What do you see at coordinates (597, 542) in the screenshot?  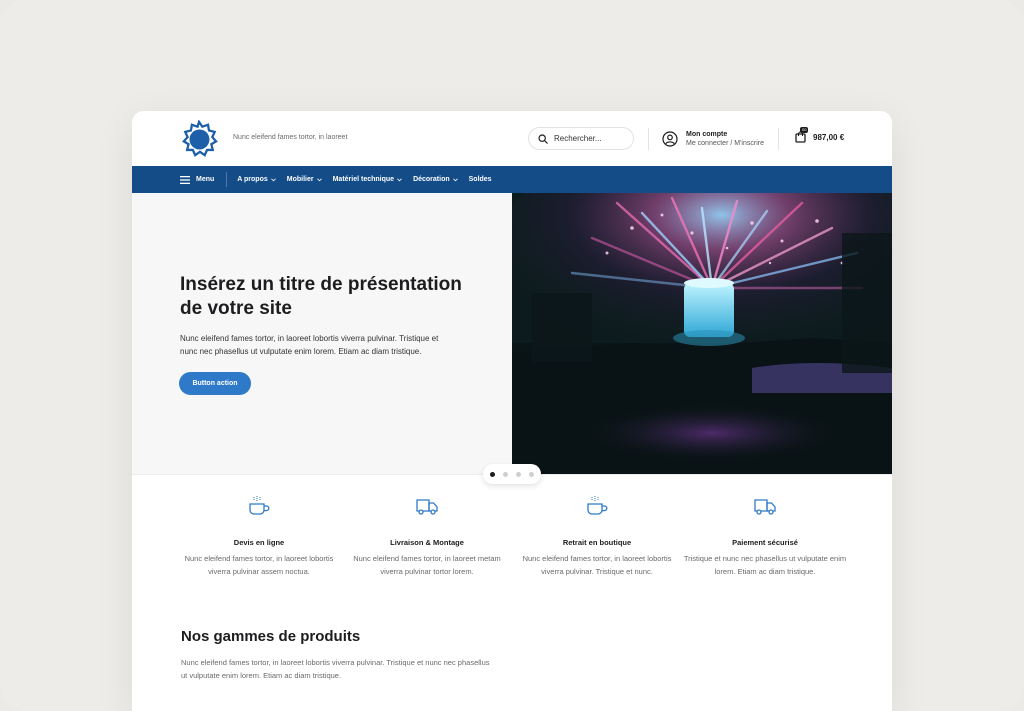 I see `feature-title: Retrait en boutique` at bounding box center [597, 542].